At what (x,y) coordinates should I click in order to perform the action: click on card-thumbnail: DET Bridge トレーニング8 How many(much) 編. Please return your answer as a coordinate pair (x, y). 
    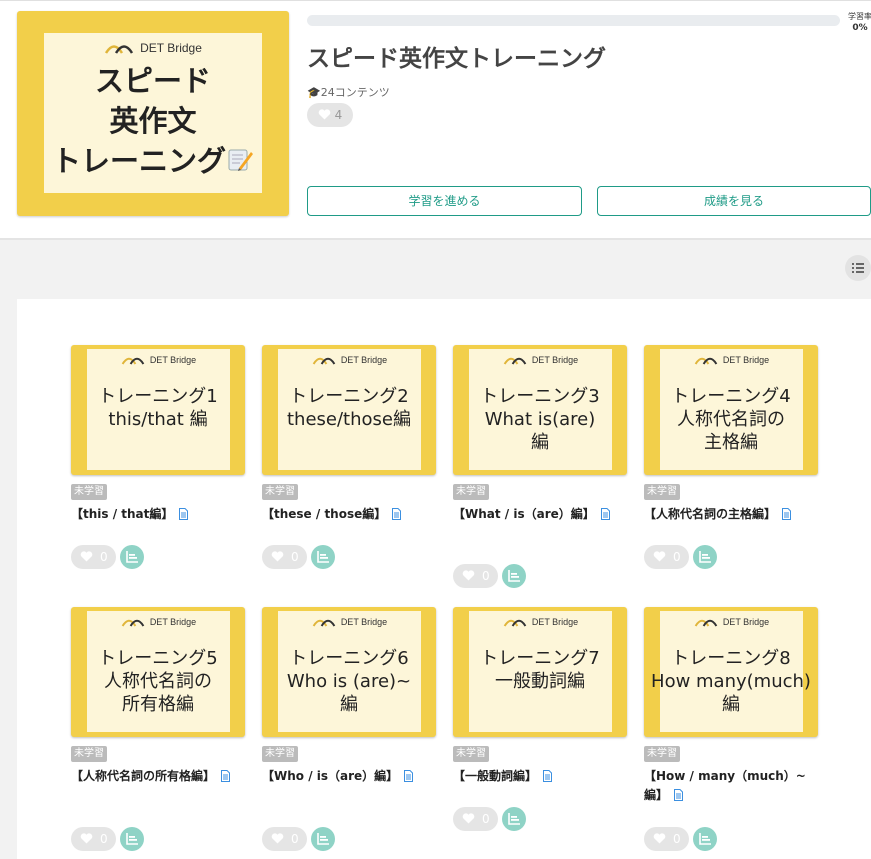
    Looking at the image, I should click on (731, 672).